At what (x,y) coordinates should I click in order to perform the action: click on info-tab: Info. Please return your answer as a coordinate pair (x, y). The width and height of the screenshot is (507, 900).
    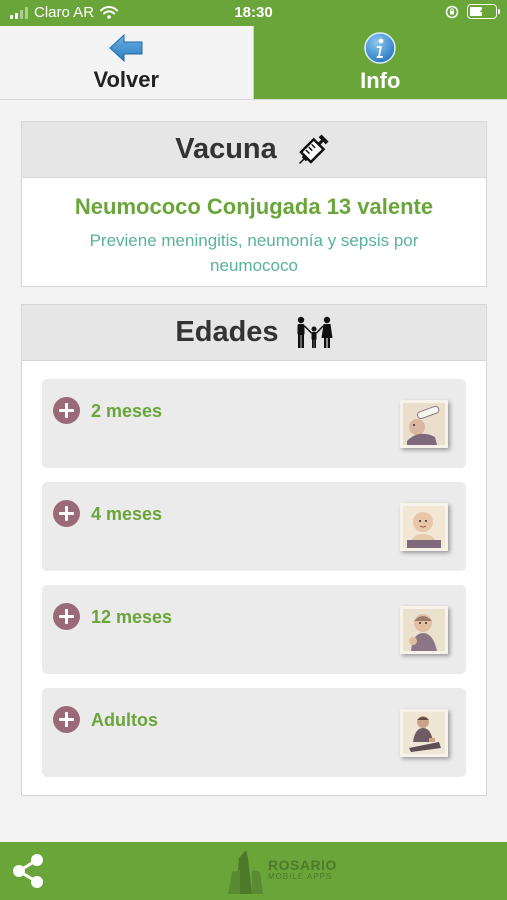
    Looking at the image, I should click on (380, 62).